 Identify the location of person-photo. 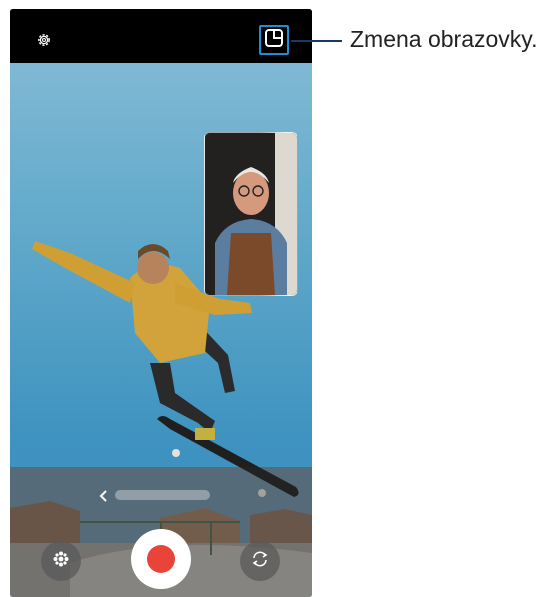
(251, 214).